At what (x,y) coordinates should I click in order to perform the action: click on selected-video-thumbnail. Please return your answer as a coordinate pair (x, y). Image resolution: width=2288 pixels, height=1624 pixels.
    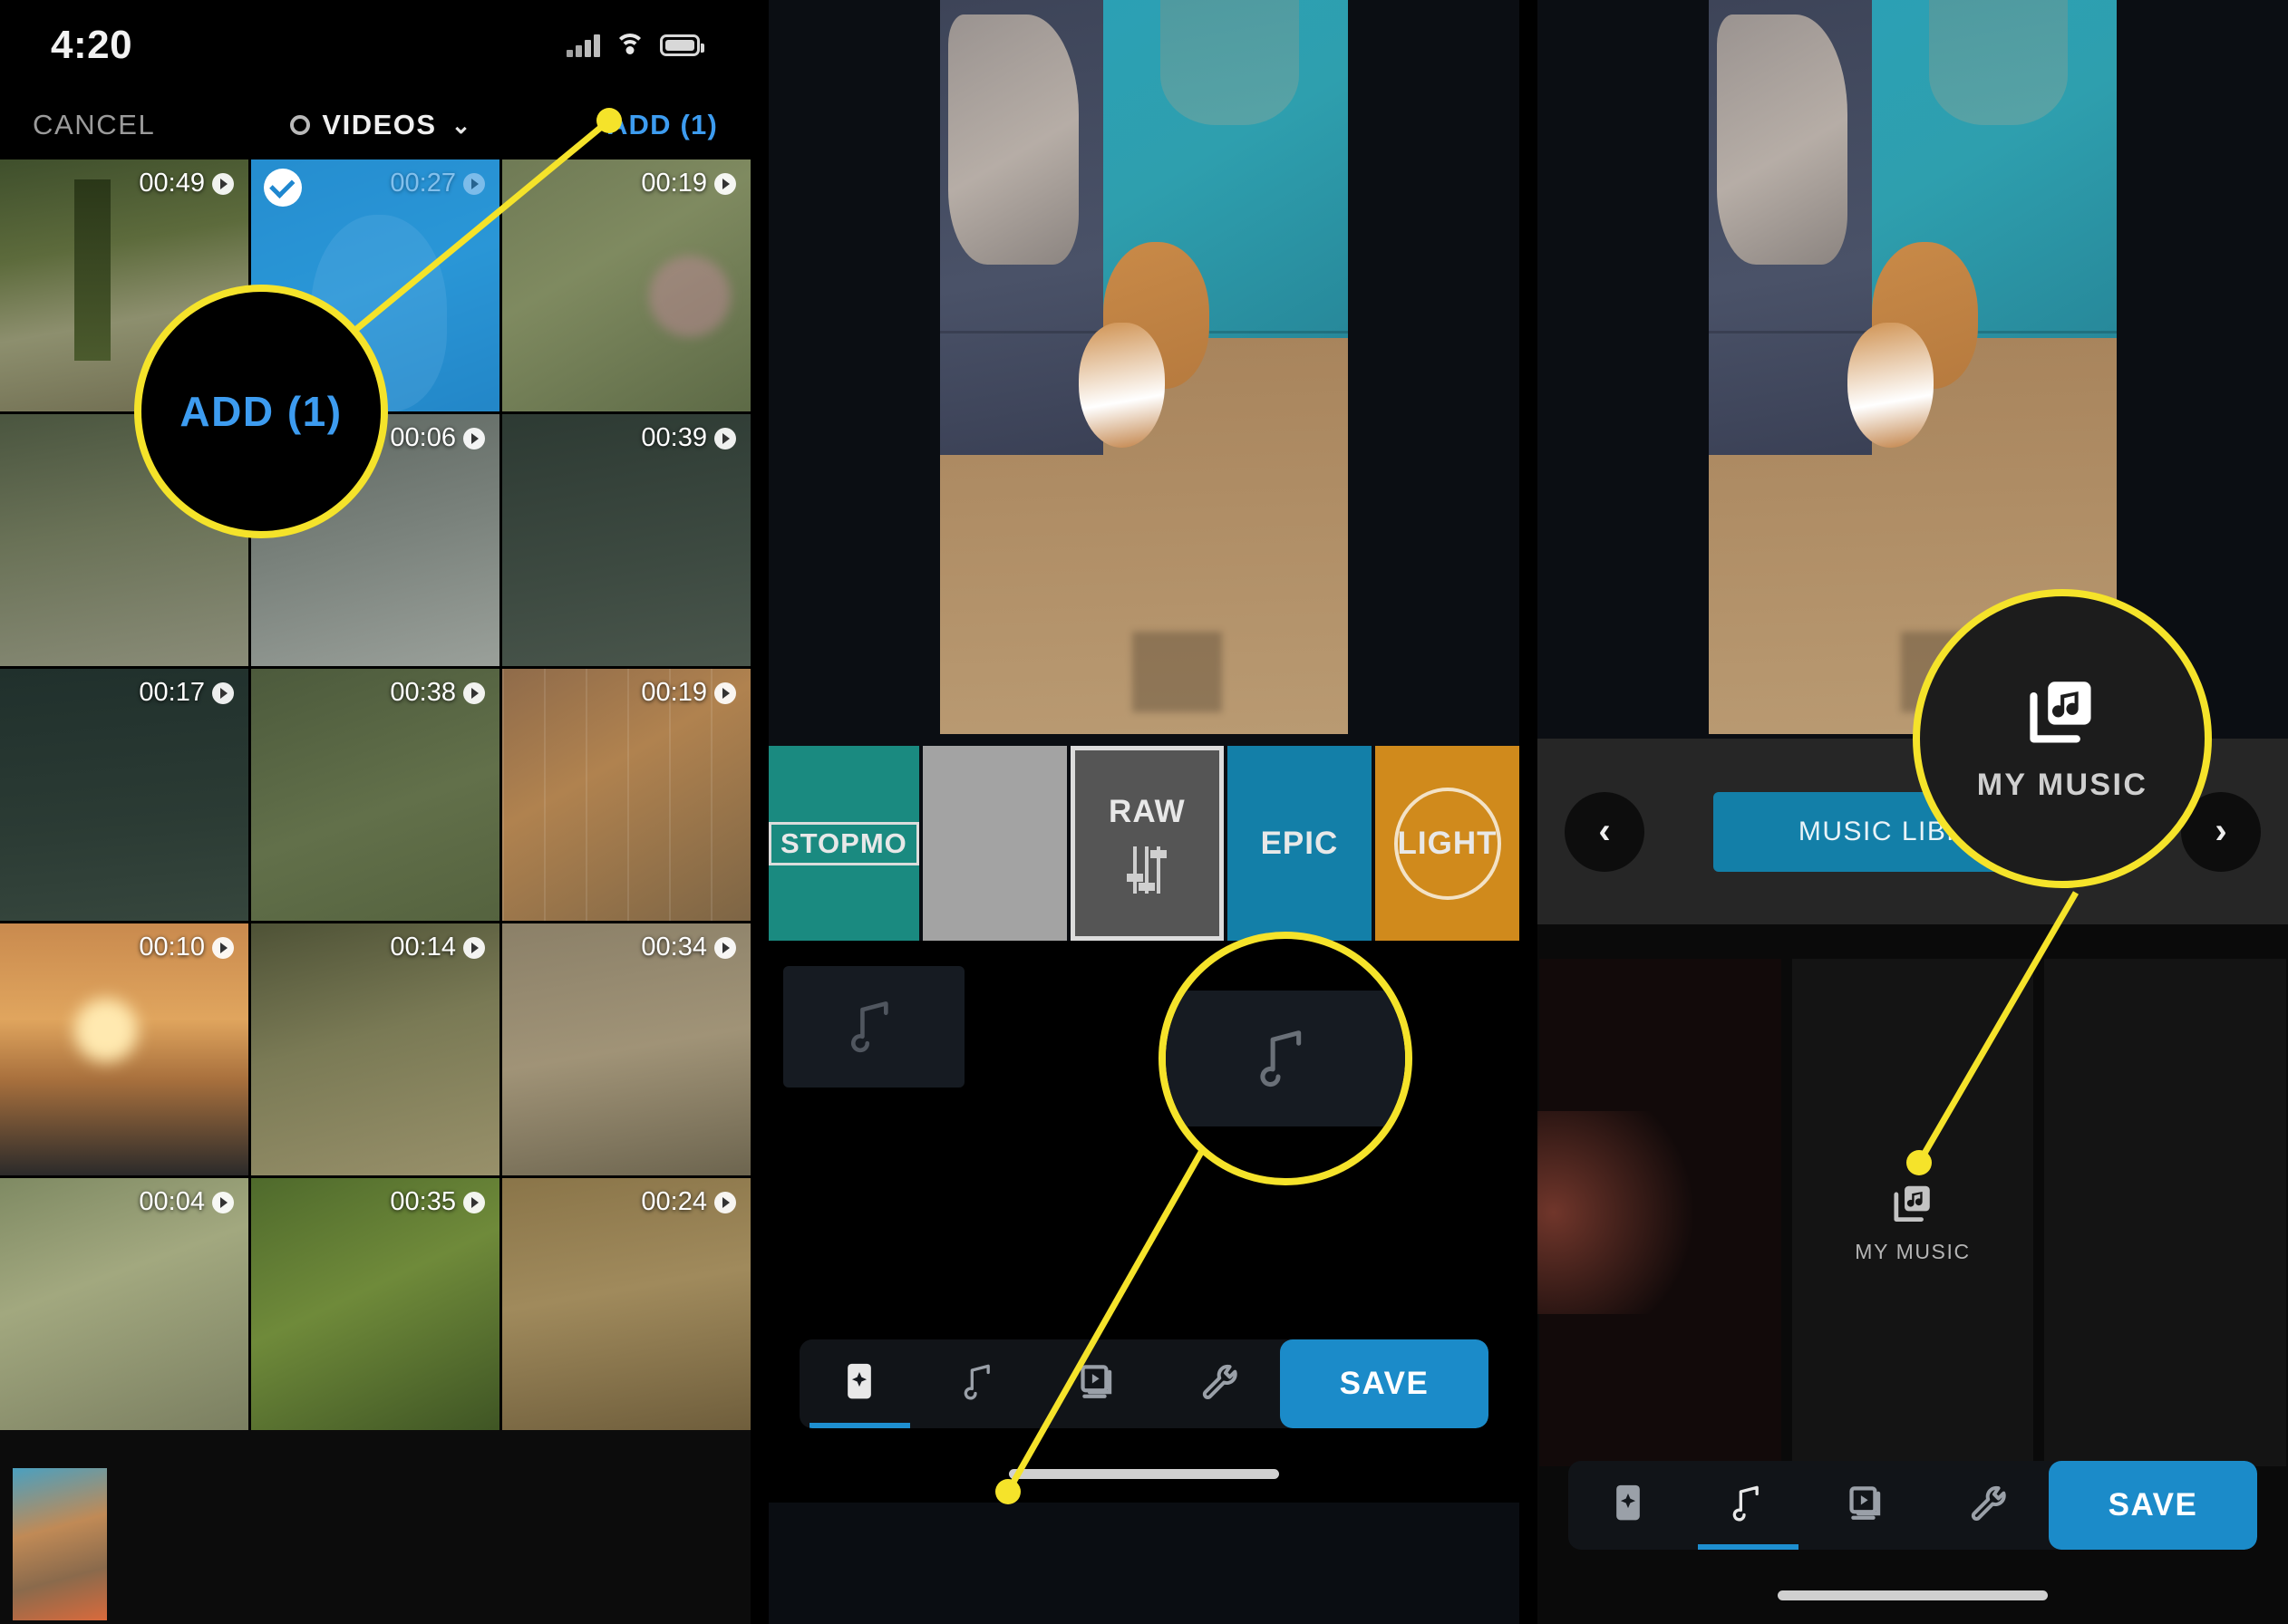
    Looking at the image, I should click on (60, 1544).